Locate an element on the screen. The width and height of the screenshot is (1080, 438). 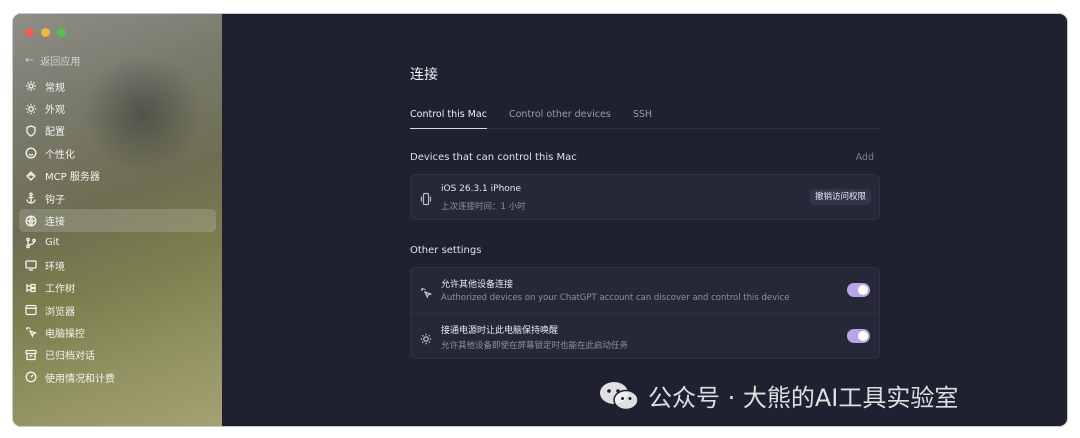
window-controls is located at coordinates (45, 32).